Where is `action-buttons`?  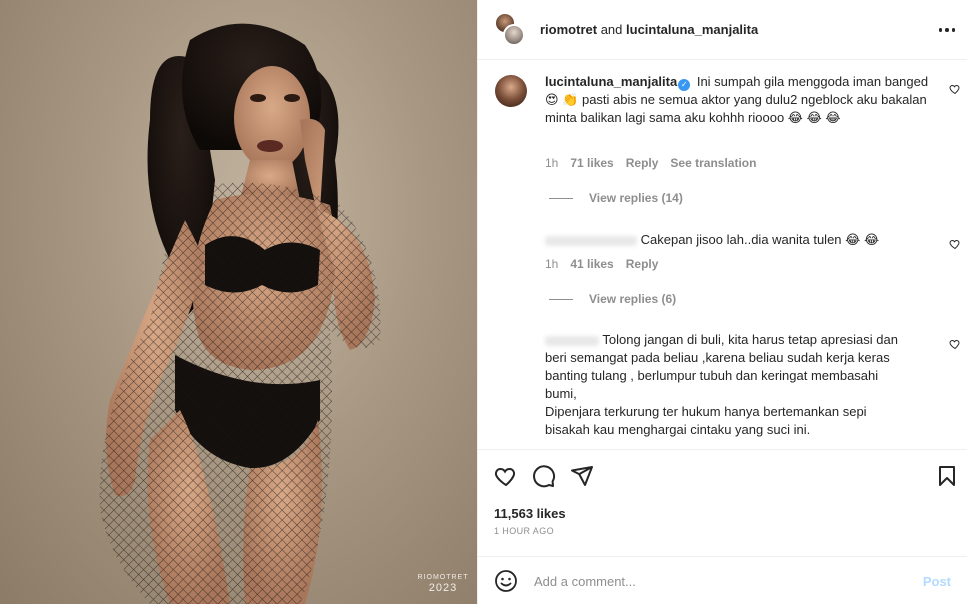 action-buttons is located at coordinates (544, 476).